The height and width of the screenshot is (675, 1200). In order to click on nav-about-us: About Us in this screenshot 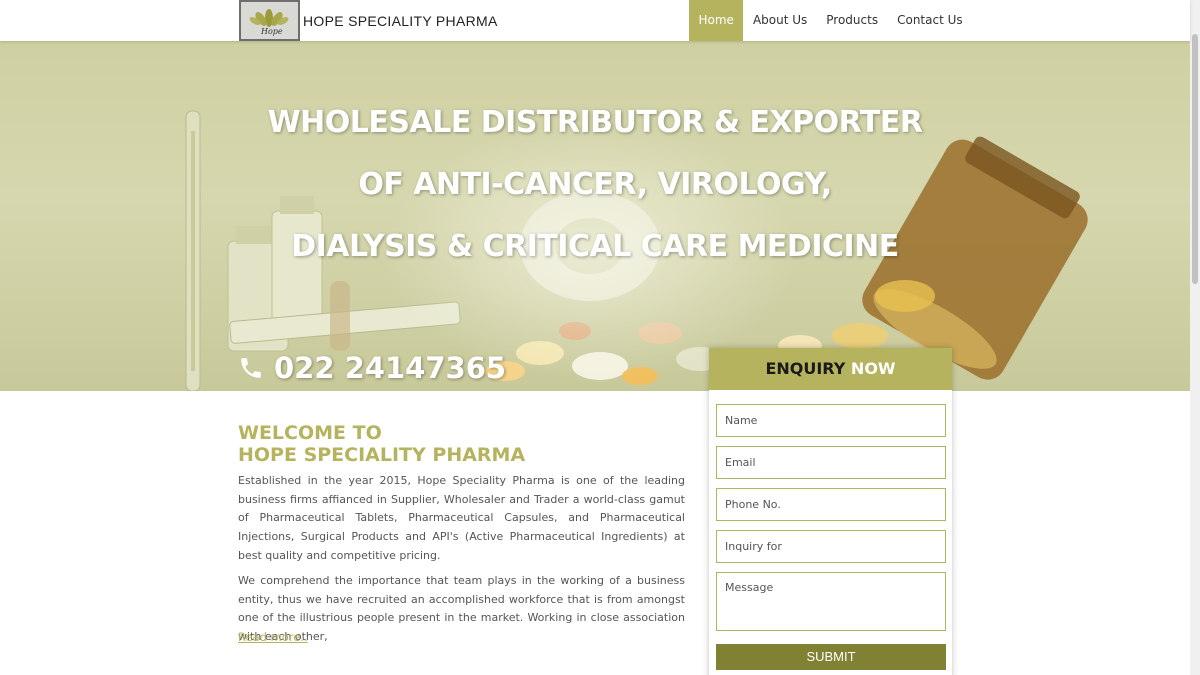, I will do `click(779, 20)`.